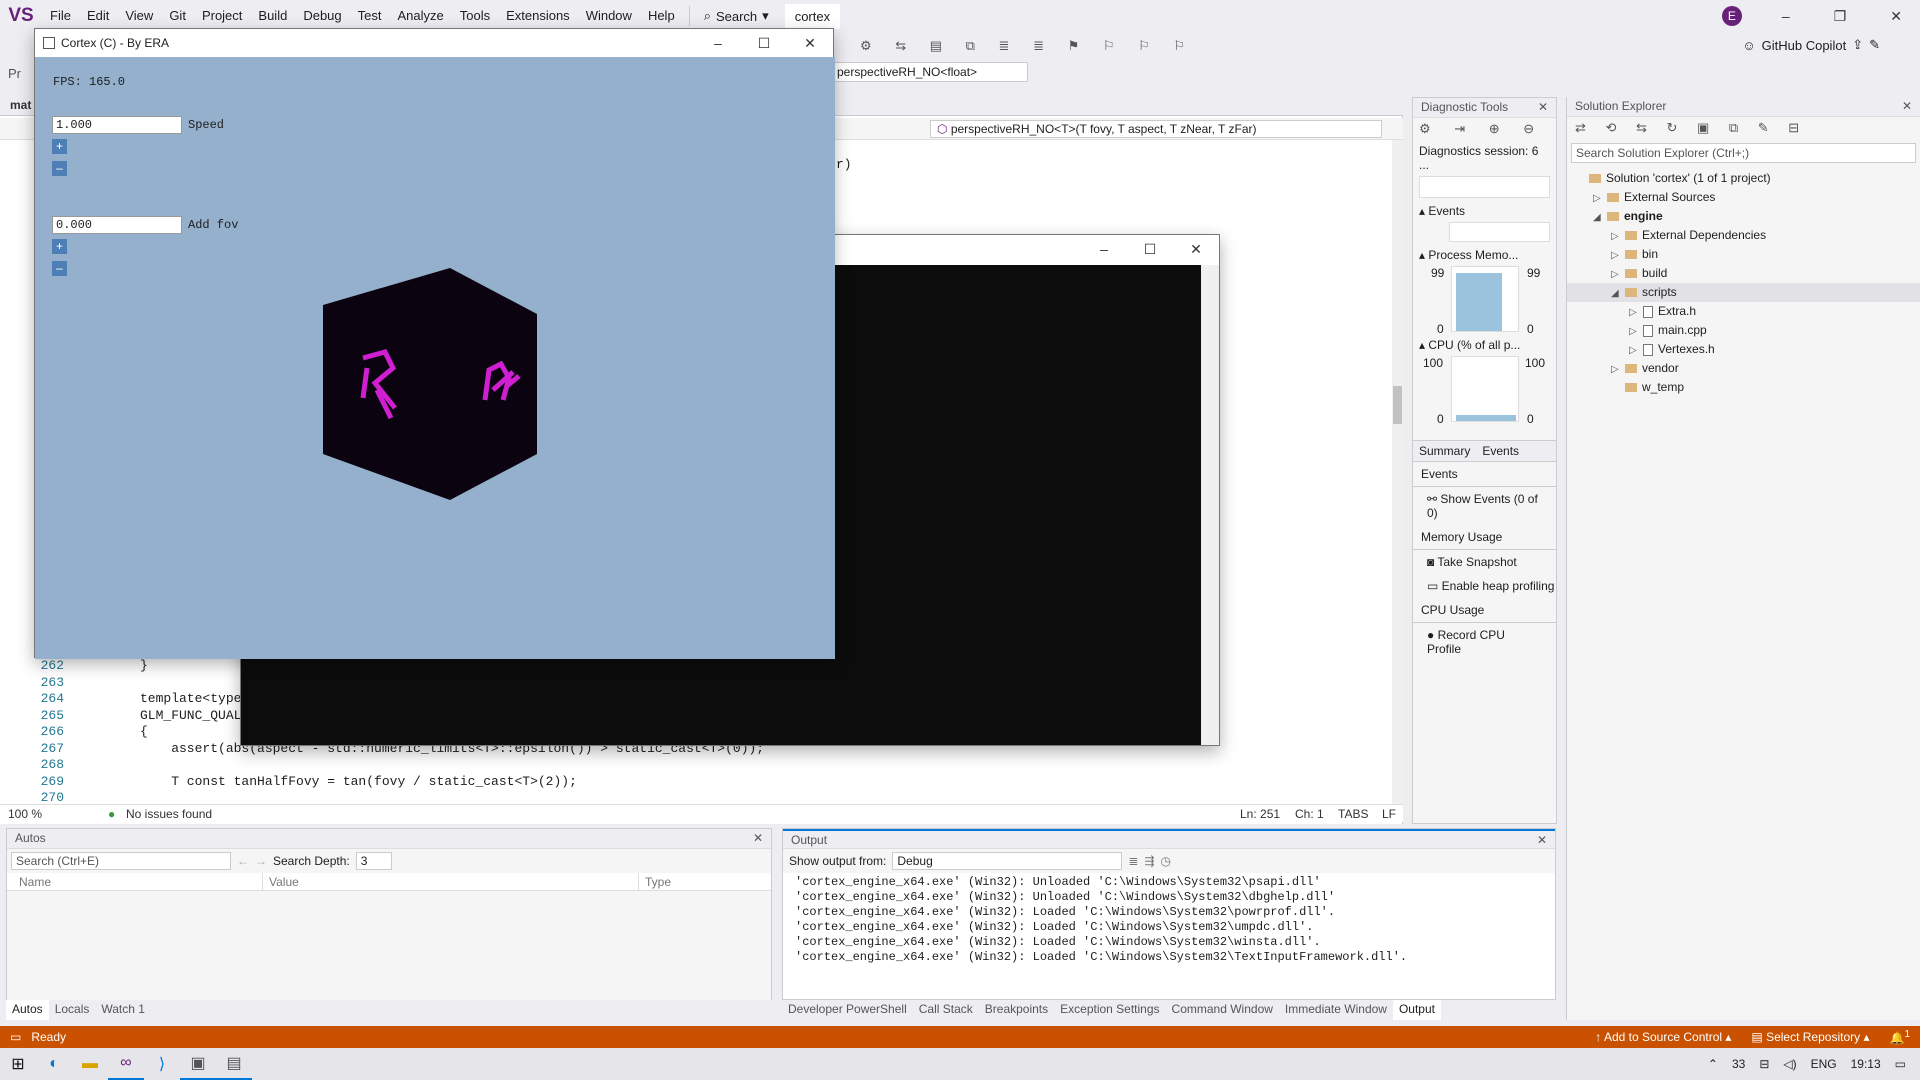  I want to click on clear-all-icon: ≣, so click(1133, 861).